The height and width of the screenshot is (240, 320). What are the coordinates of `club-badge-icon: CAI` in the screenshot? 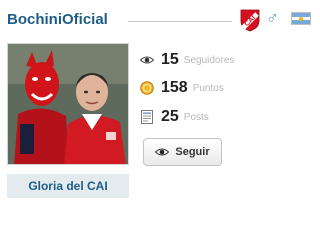 It's located at (250, 20).